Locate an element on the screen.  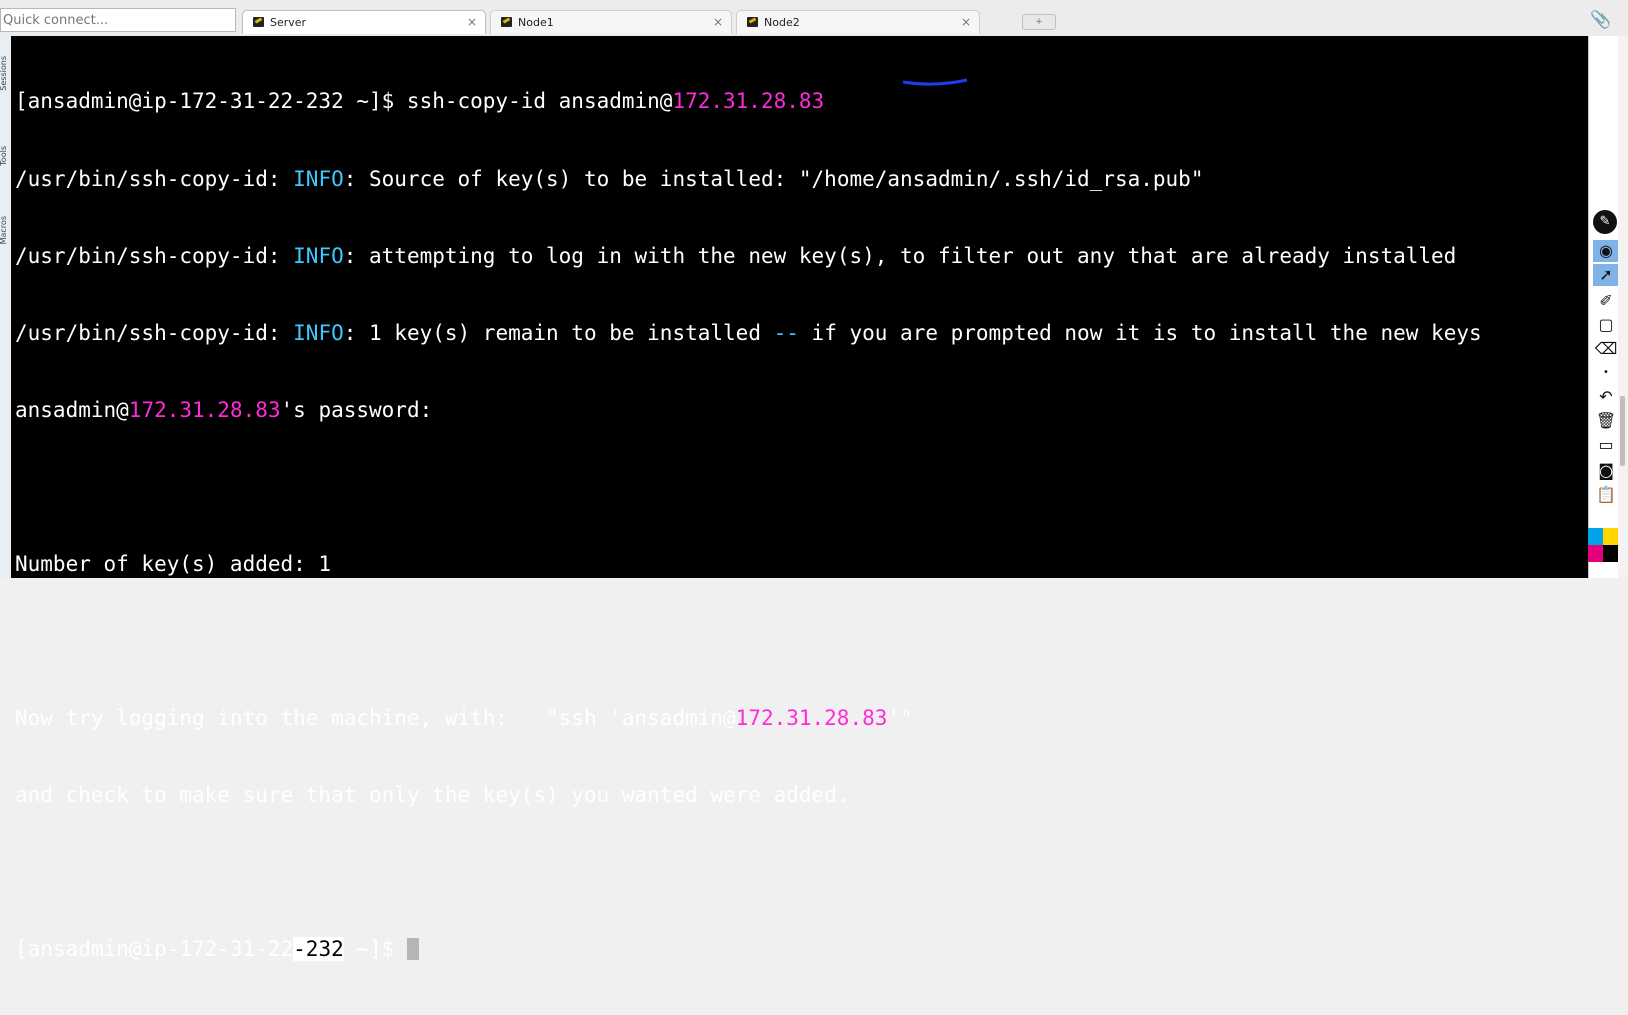
selected-text: -232 is located at coordinates (318, 949).